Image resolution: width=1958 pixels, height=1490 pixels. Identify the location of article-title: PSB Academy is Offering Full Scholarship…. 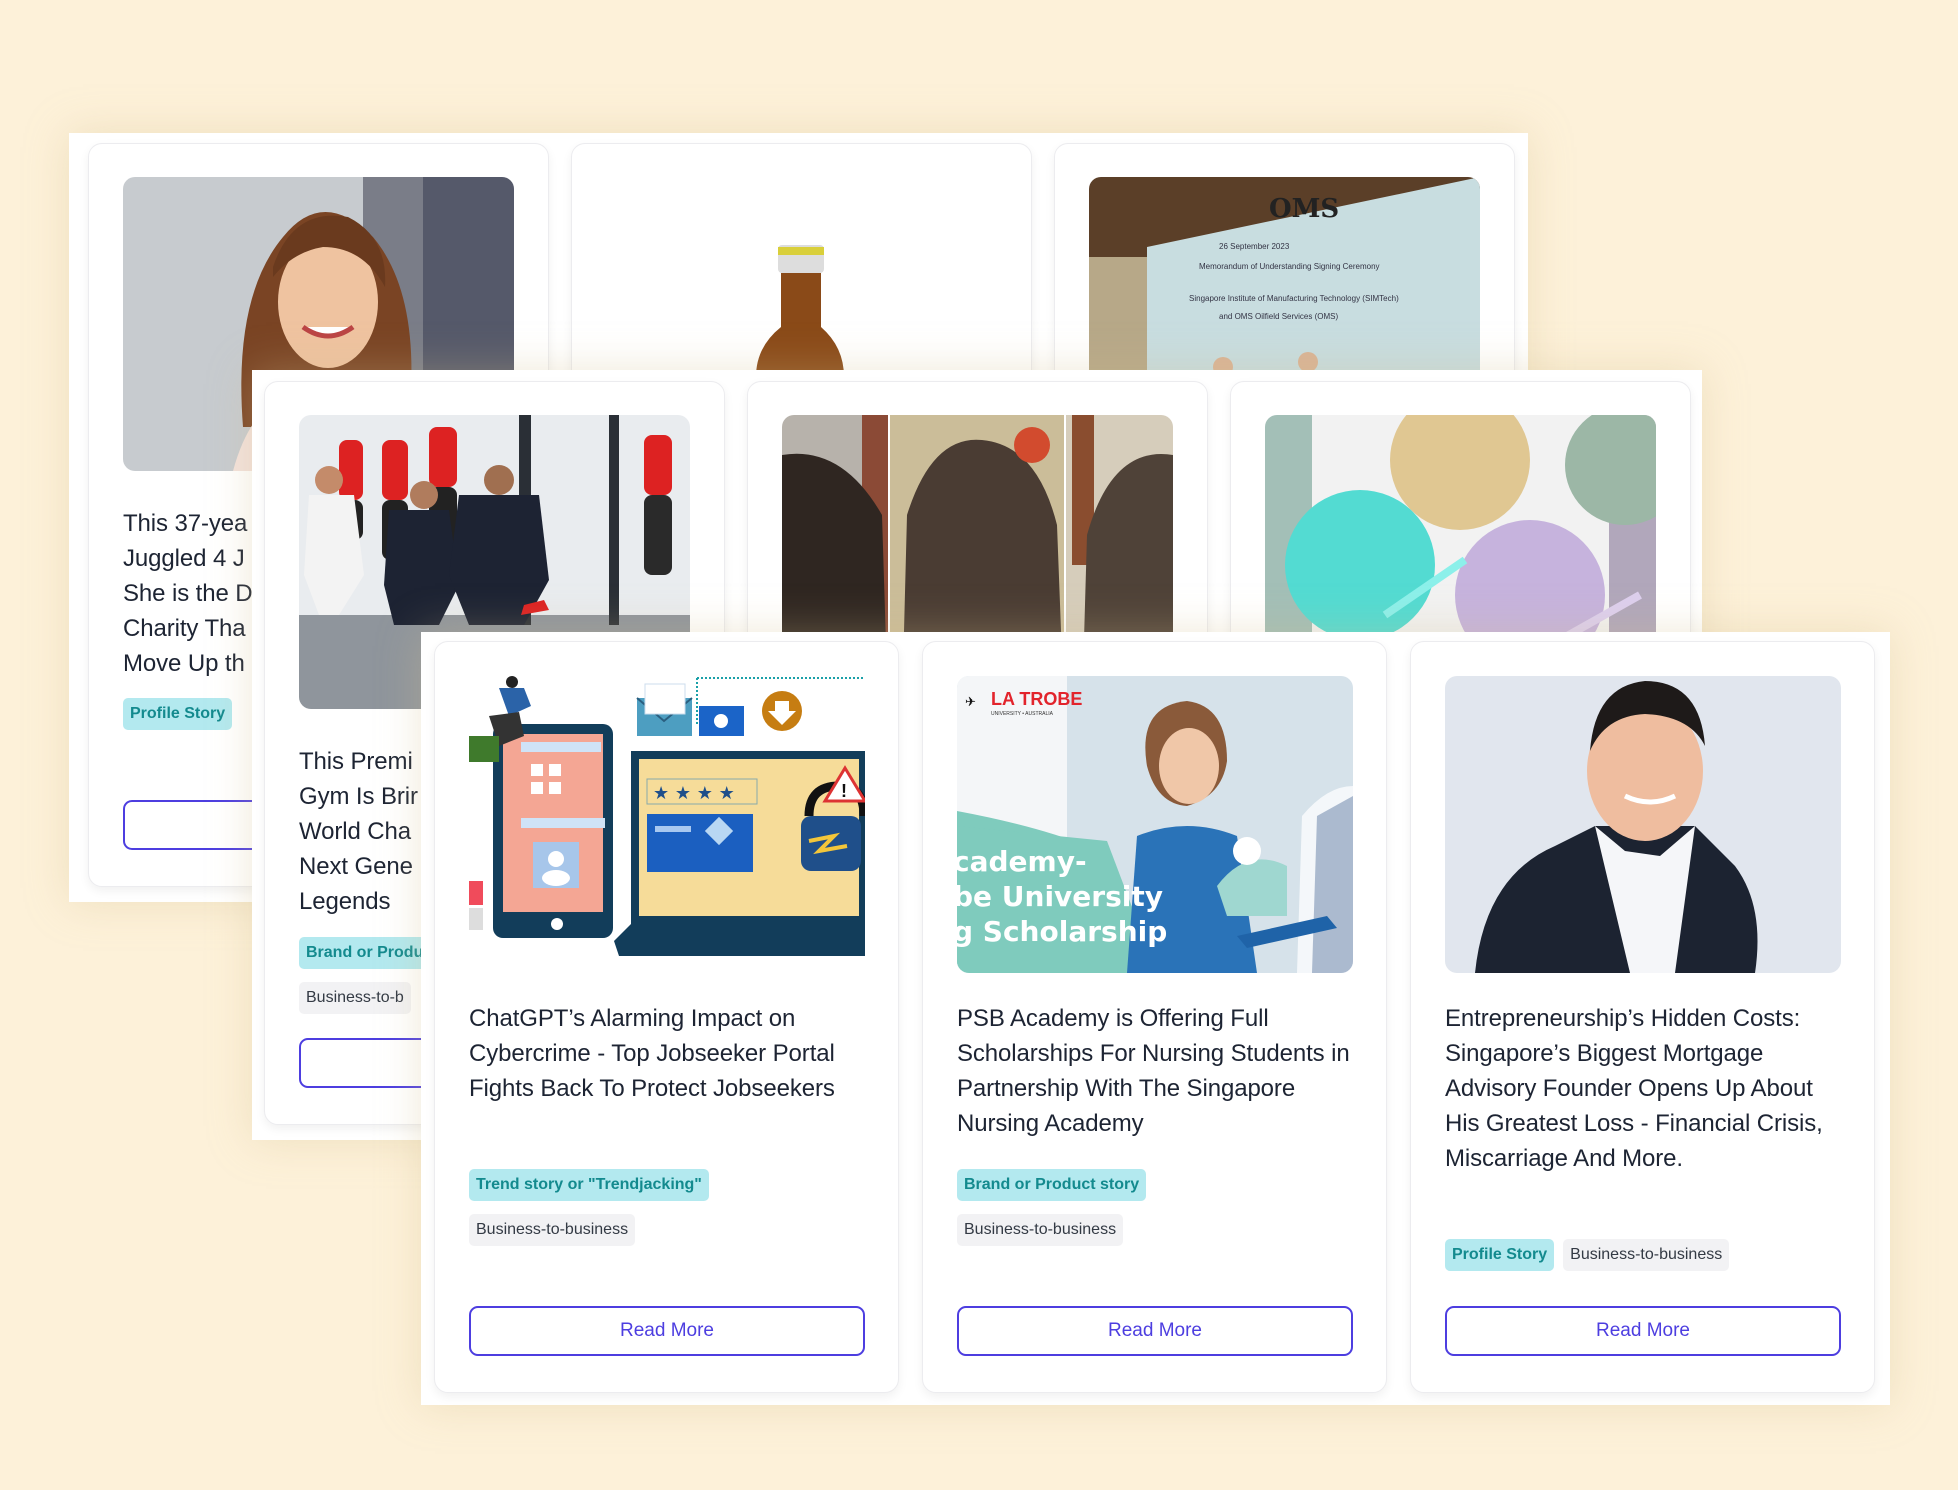
(1157, 1071).